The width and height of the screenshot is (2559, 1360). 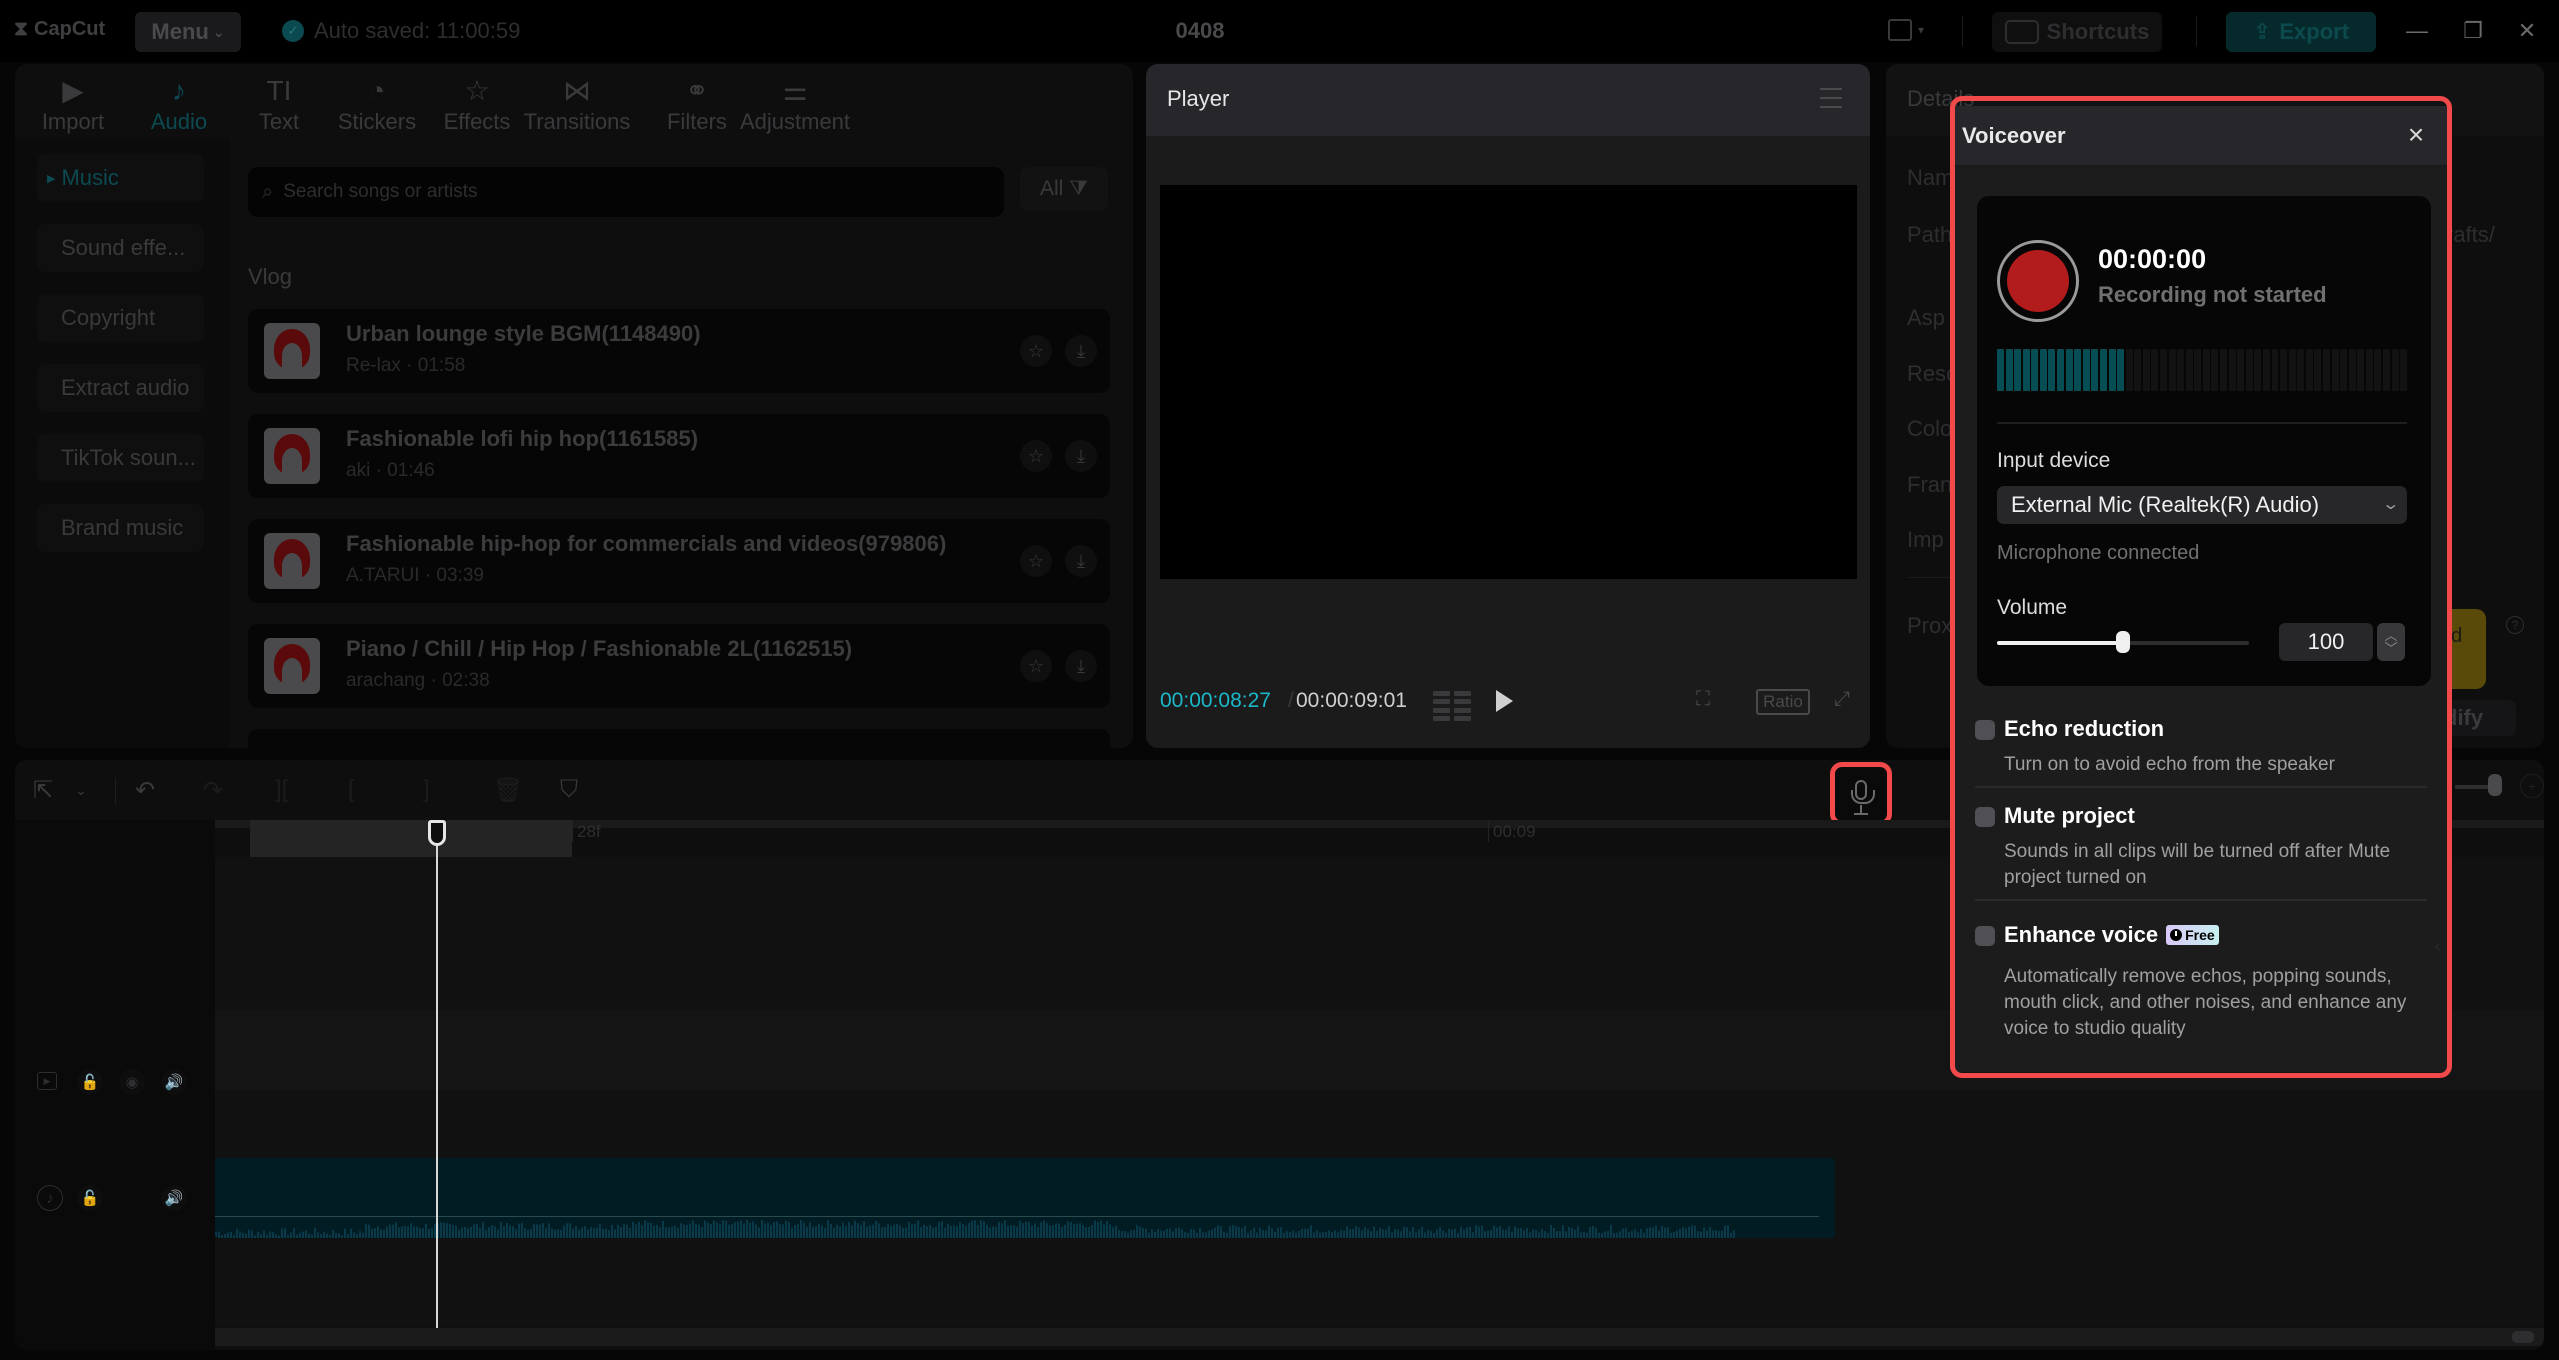 What do you see at coordinates (437, 1074) in the screenshot?
I see `playhead` at bounding box center [437, 1074].